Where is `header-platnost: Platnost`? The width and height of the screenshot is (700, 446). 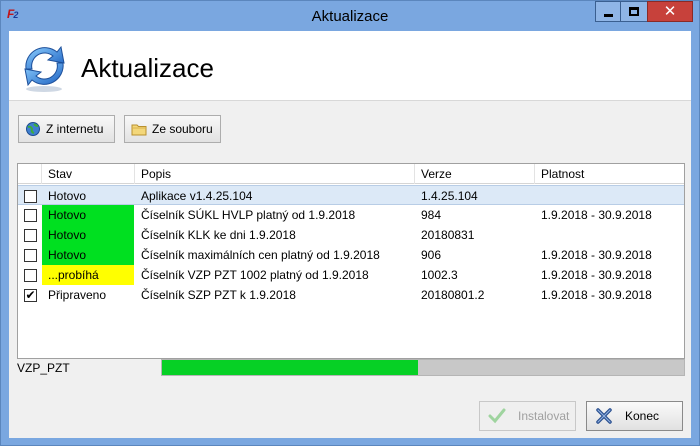 header-platnost: Platnost is located at coordinates (609, 174).